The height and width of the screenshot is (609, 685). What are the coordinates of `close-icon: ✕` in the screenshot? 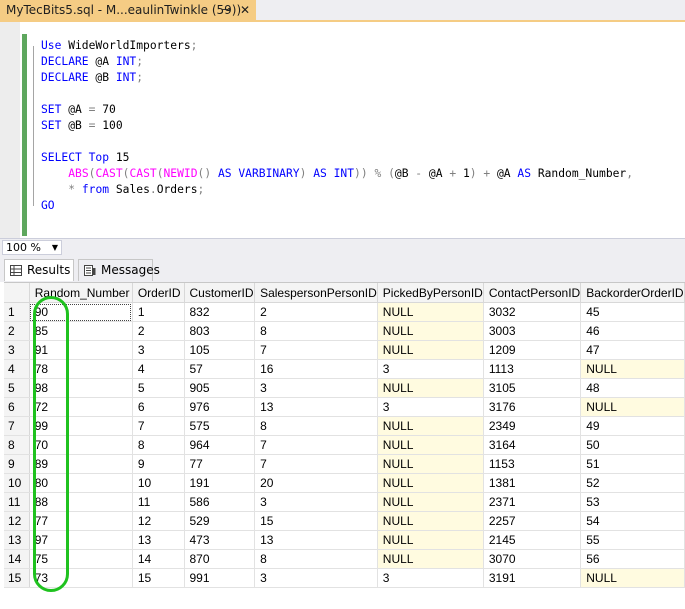 It's located at (245, 10).